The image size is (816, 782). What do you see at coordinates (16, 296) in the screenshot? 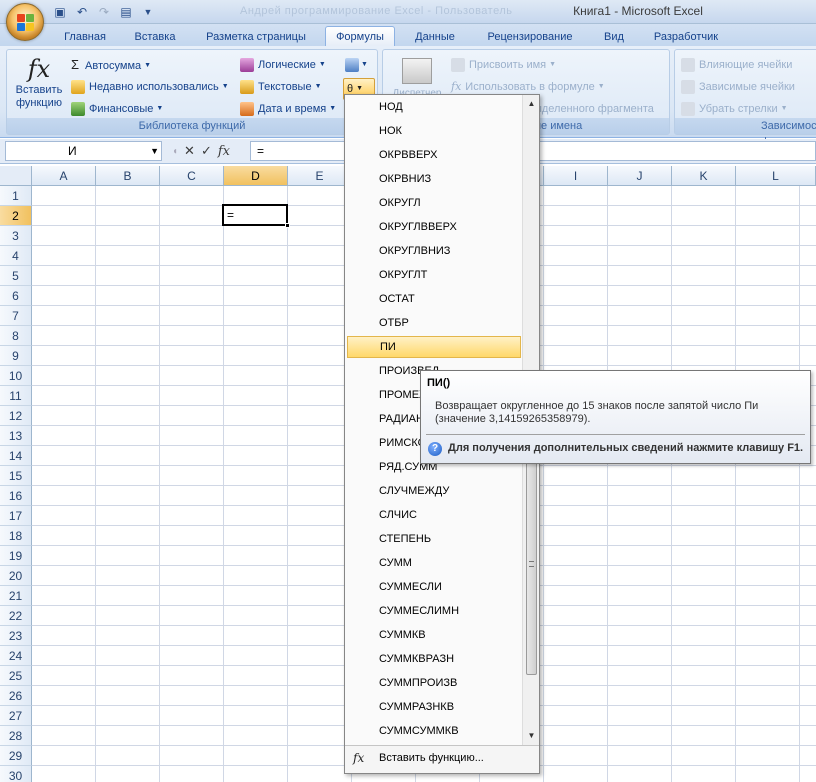
I see `row-header: 6` at bounding box center [16, 296].